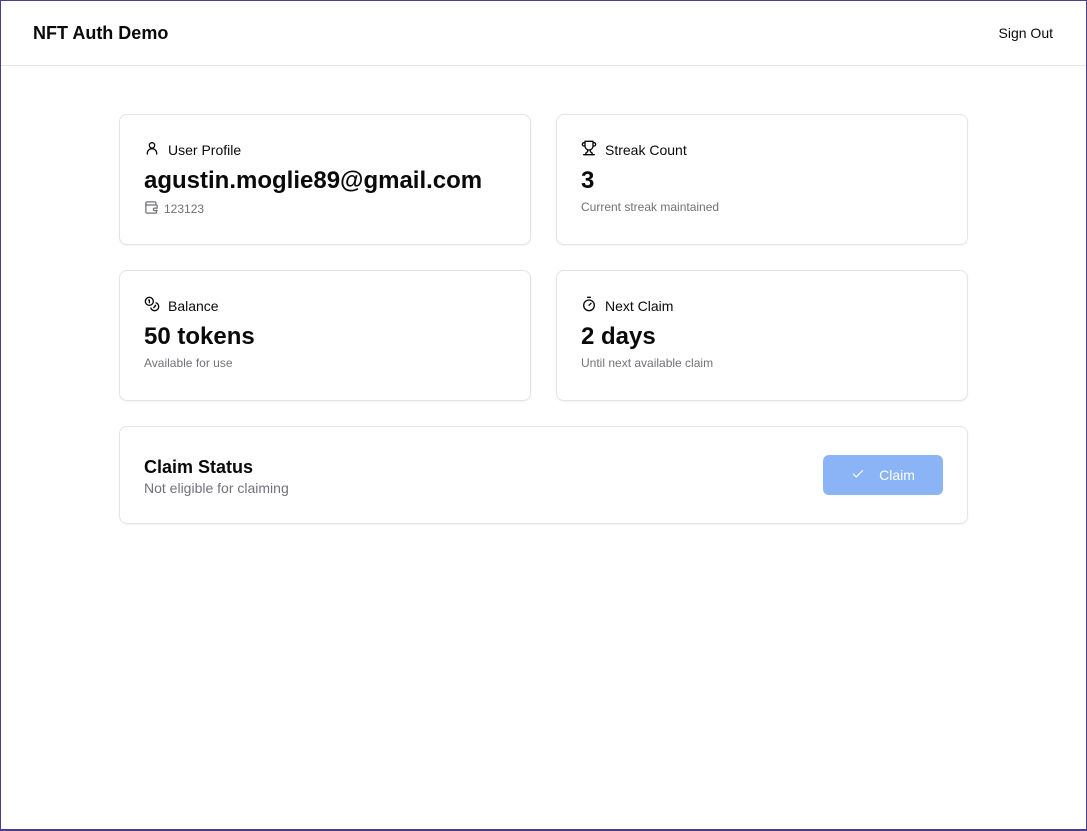 The height and width of the screenshot is (831, 1087). I want to click on top-navbar: NFT Auth Demo Sign Out, so click(543, 33).